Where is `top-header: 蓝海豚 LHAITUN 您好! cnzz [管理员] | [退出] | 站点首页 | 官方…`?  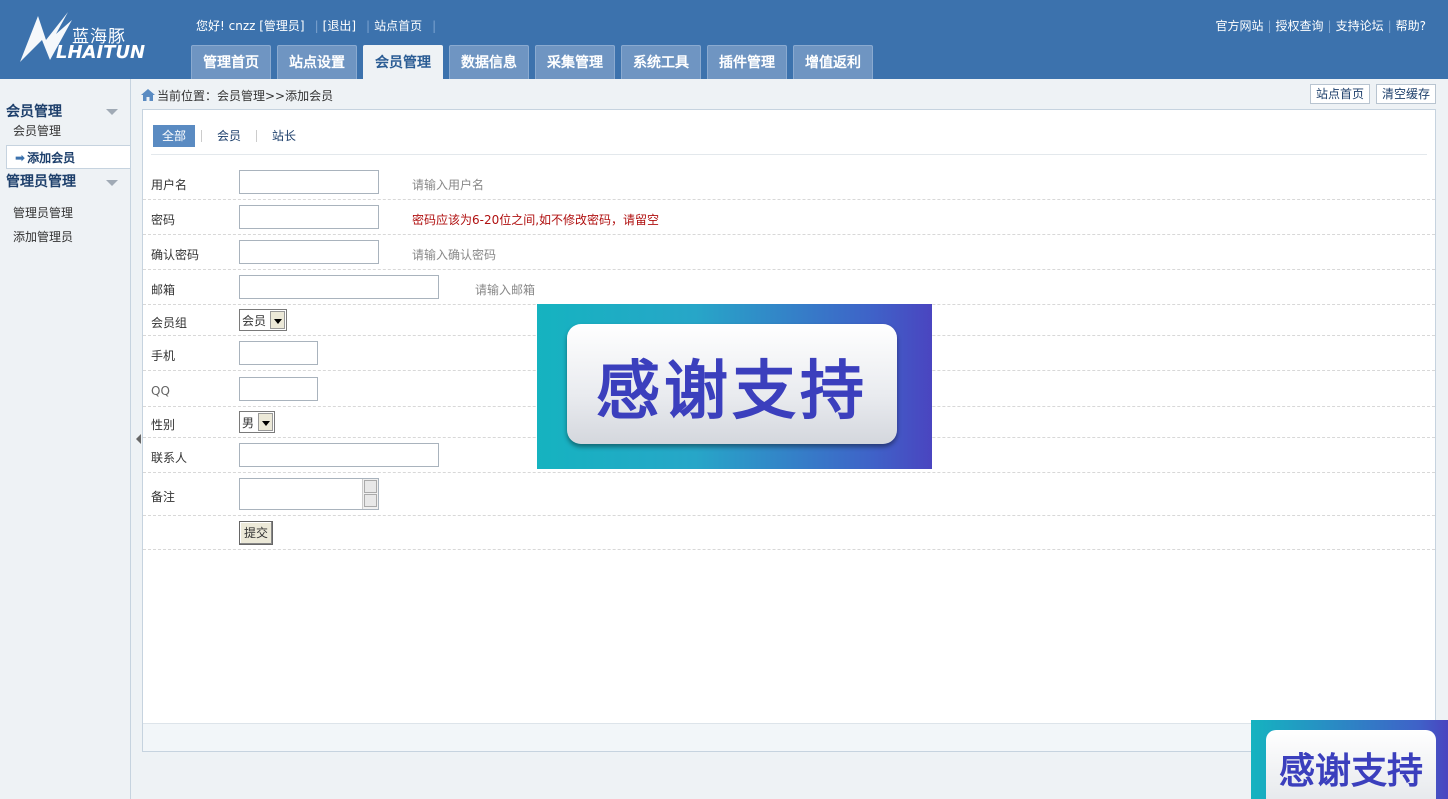
top-header: 蓝海豚 LHAITUN 您好! cnzz [管理员] | [退出] | 站点首页 | 官方… is located at coordinates (724, 40).